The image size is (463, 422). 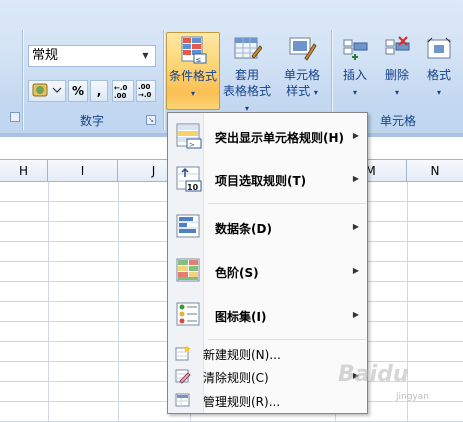 I want to click on increase-decimal-button: ←.0 .00, so click(x=123, y=91).